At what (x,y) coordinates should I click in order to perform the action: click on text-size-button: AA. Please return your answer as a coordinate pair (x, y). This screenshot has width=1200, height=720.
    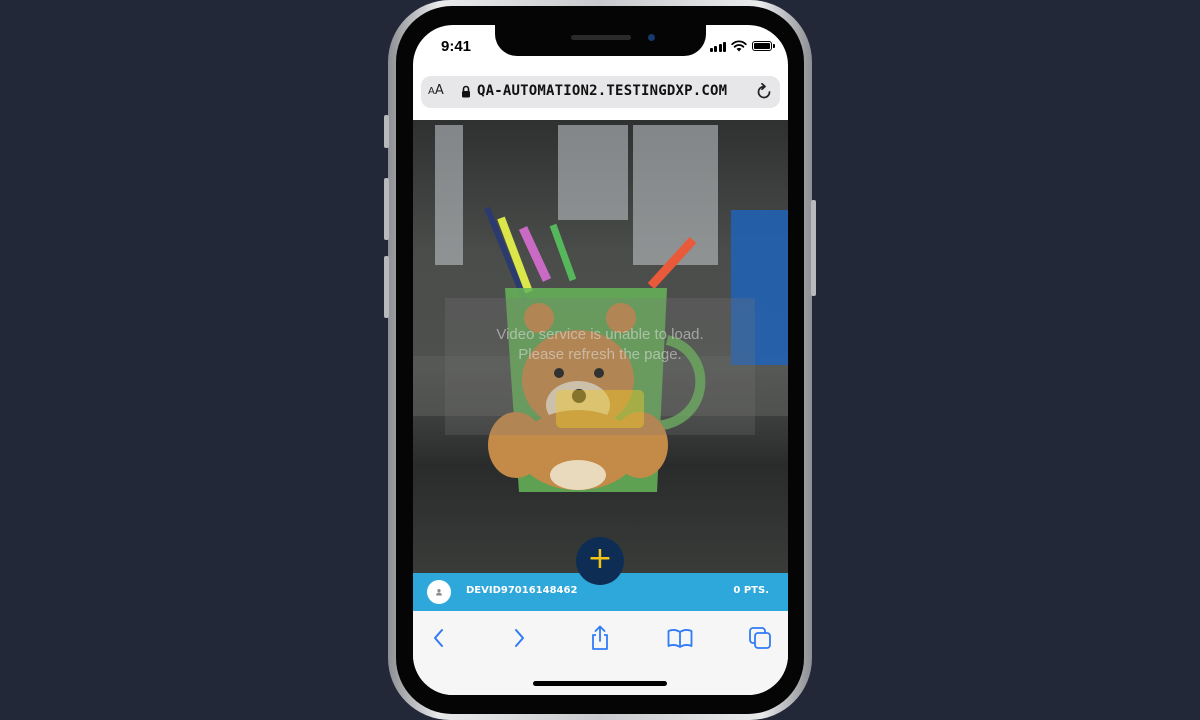
    Looking at the image, I should click on (436, 90).